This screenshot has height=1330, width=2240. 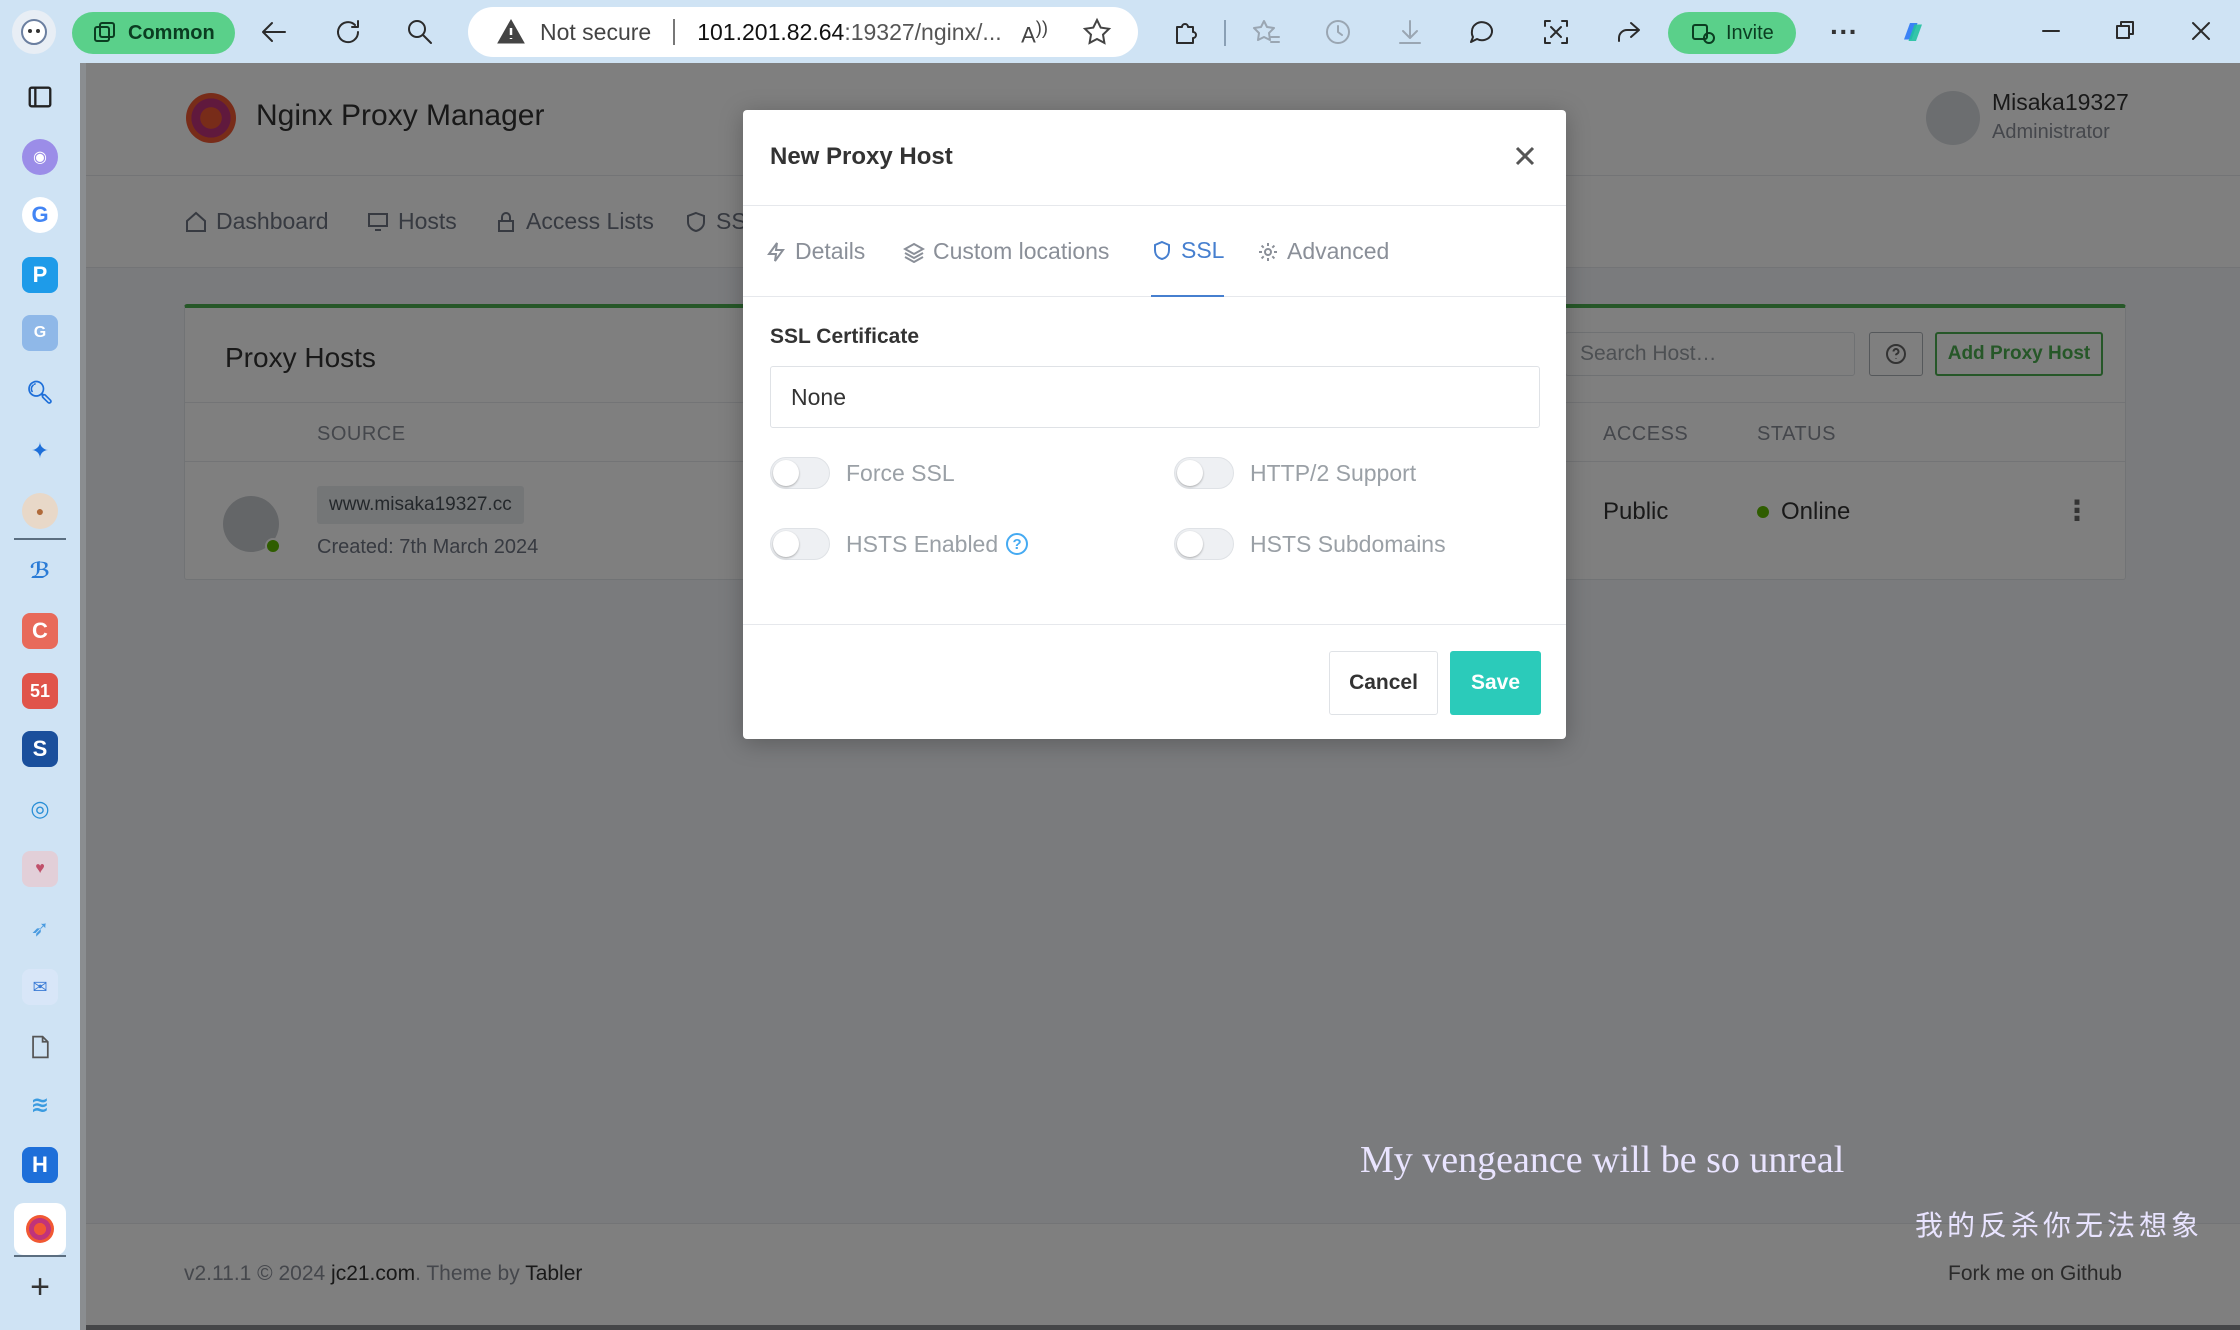 I want to click on search-icon, so click(x=420, y=32).